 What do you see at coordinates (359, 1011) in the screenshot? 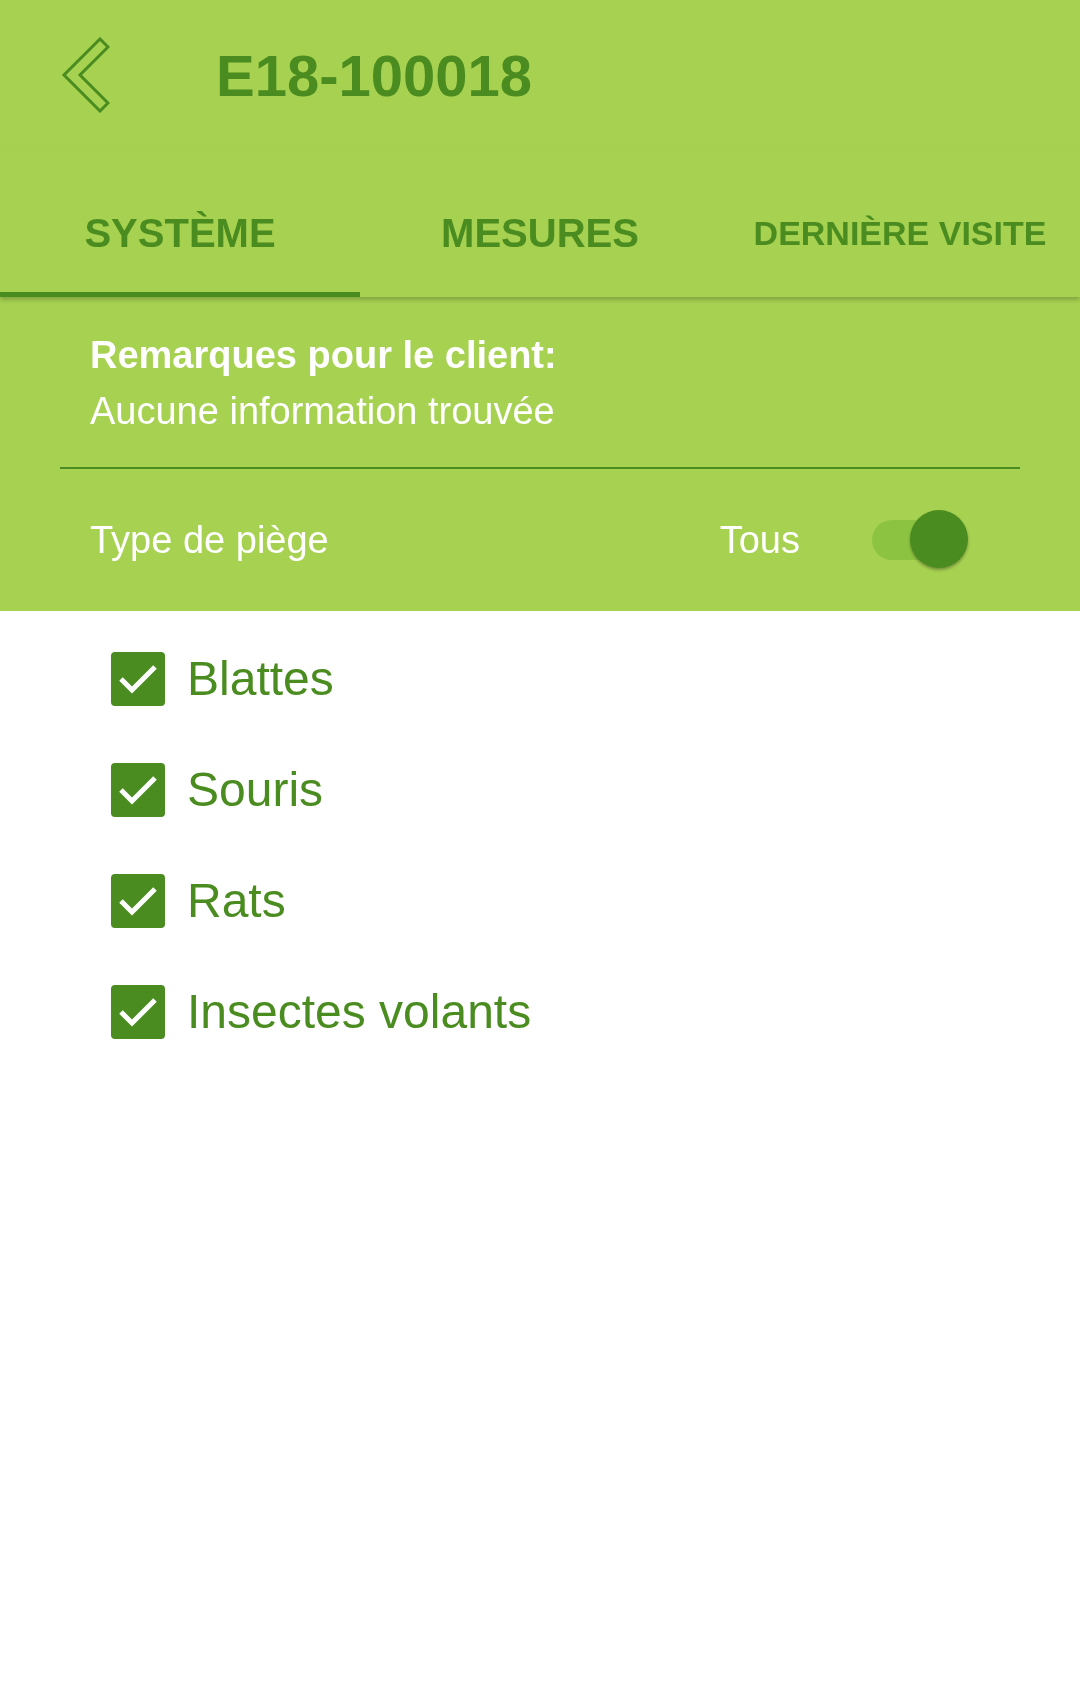
I see `checkbox-label: Insectes volants` at bounding box center [359, 1011].